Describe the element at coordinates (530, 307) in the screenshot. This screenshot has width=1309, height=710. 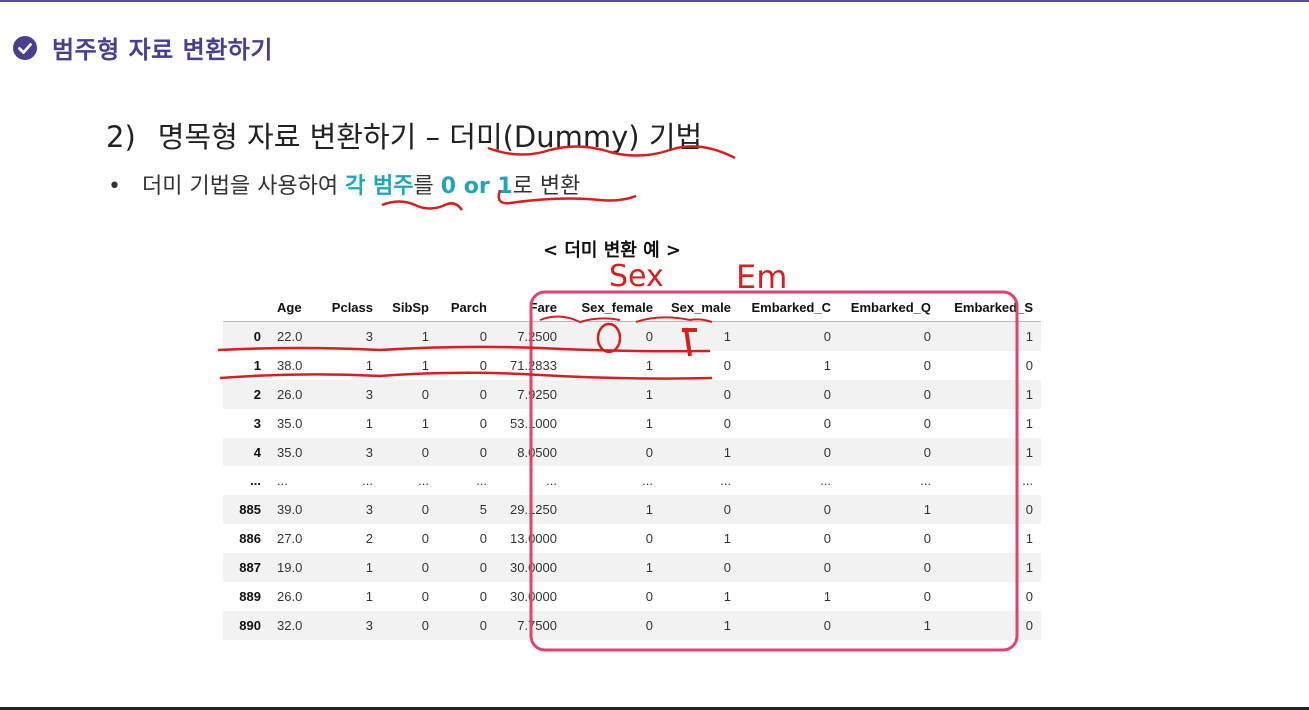
I see `column-header-fare: Fare` at that location.